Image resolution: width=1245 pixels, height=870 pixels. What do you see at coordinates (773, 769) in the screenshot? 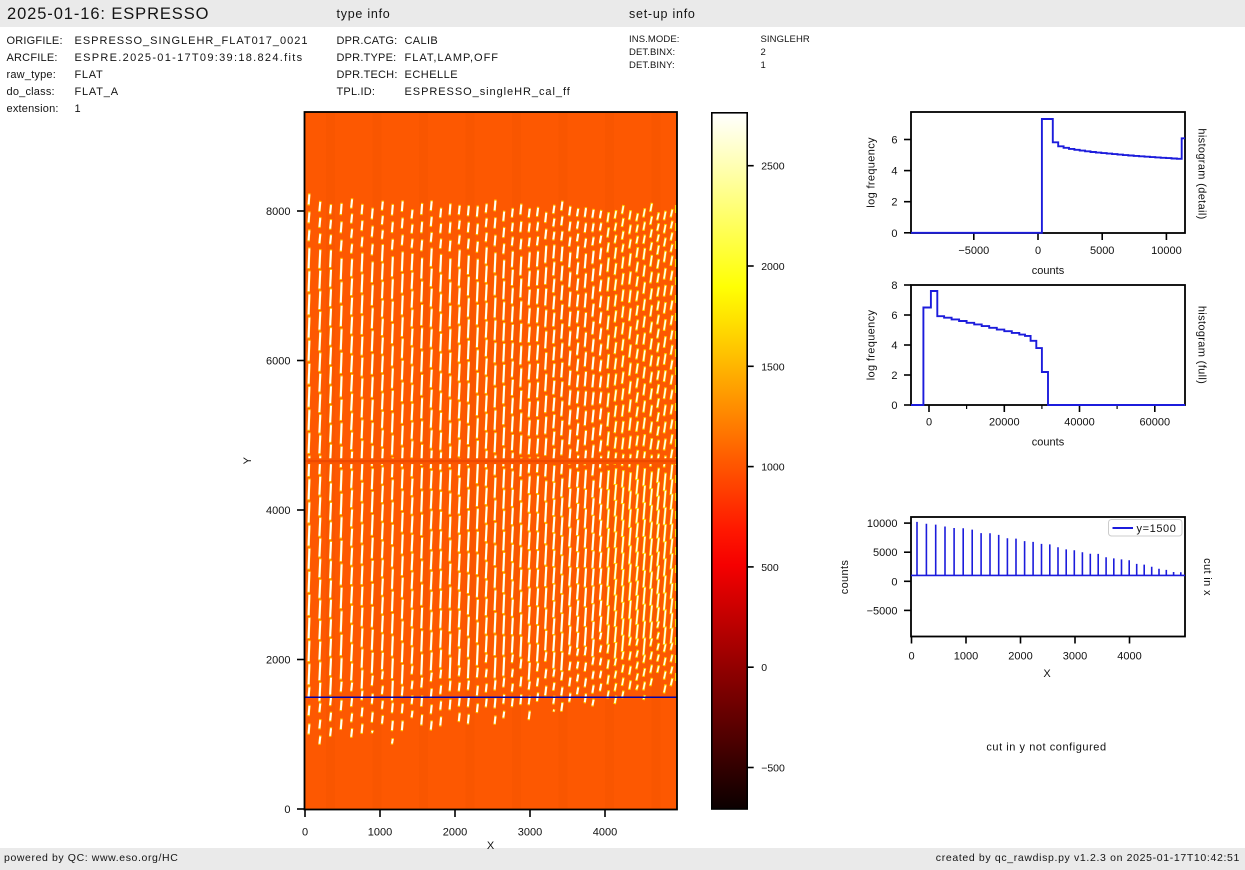
I see `svg-text: −500` at bounding box center [773, 769].